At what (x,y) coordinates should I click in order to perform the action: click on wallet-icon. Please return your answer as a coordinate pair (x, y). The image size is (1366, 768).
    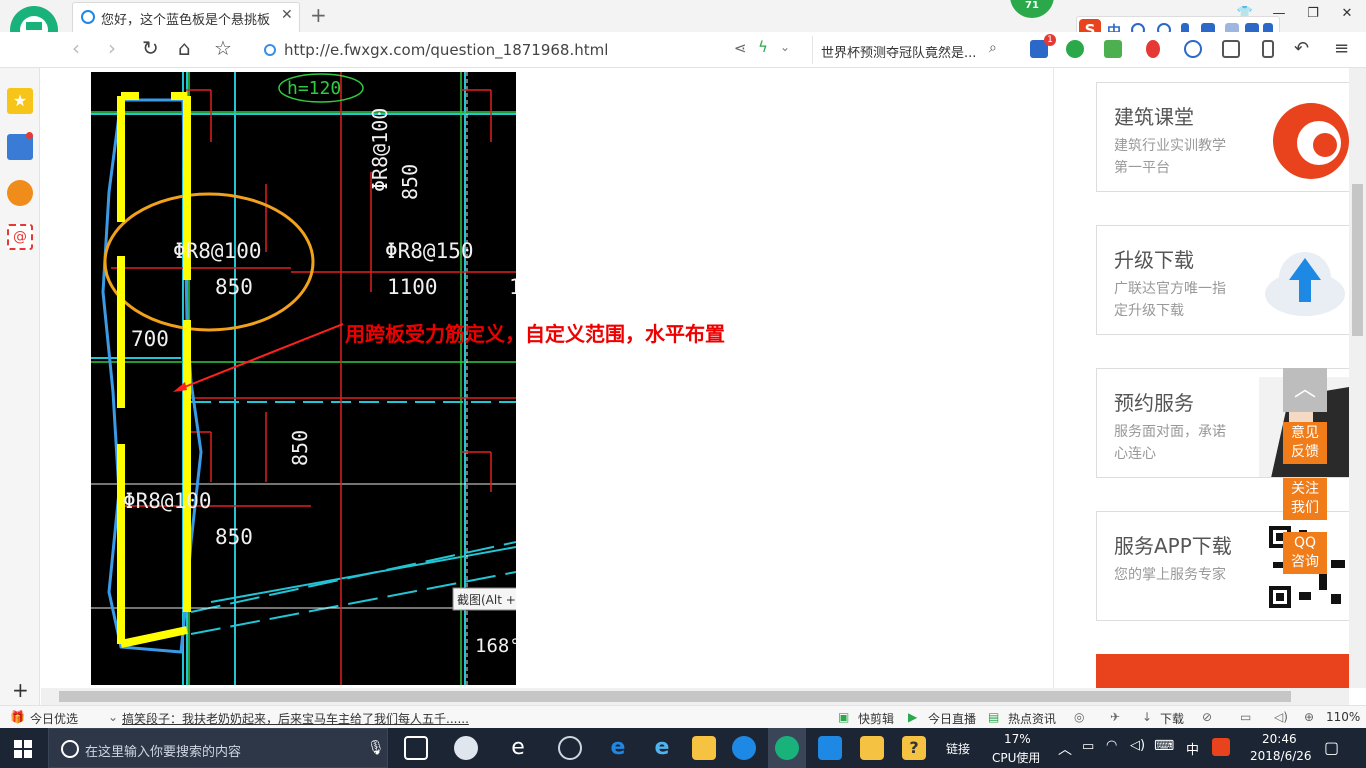
    Looking at the image, I should click on (1075, 49).